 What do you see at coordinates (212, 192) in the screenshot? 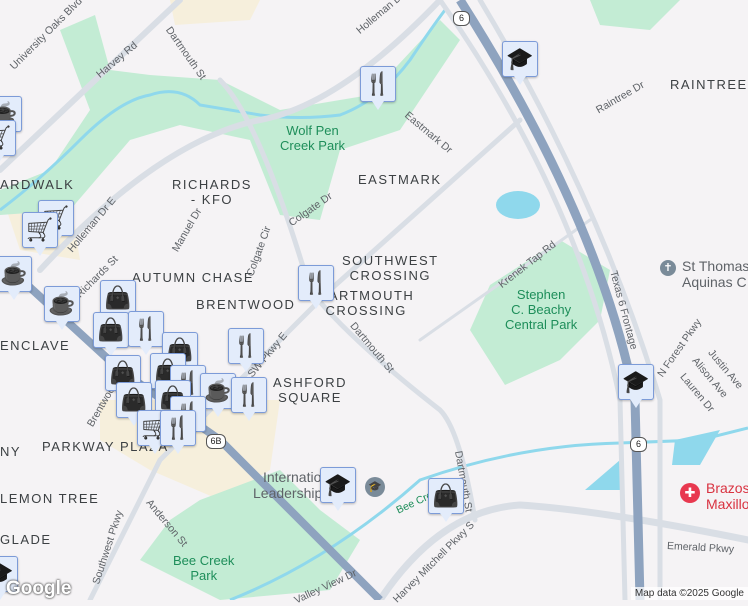
I see `neighborhood-label: RICHARDS - KFO` at bounding box center [212, 192].